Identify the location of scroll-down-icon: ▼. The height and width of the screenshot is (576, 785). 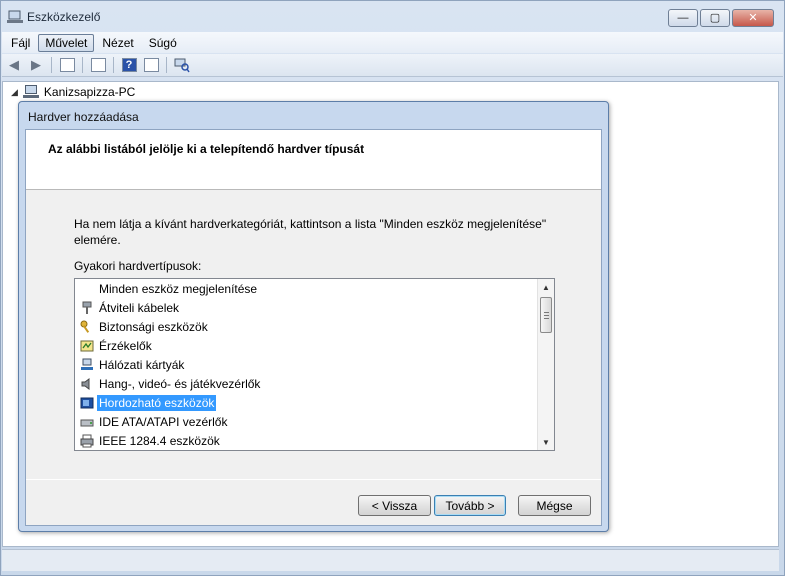
(546, 442).